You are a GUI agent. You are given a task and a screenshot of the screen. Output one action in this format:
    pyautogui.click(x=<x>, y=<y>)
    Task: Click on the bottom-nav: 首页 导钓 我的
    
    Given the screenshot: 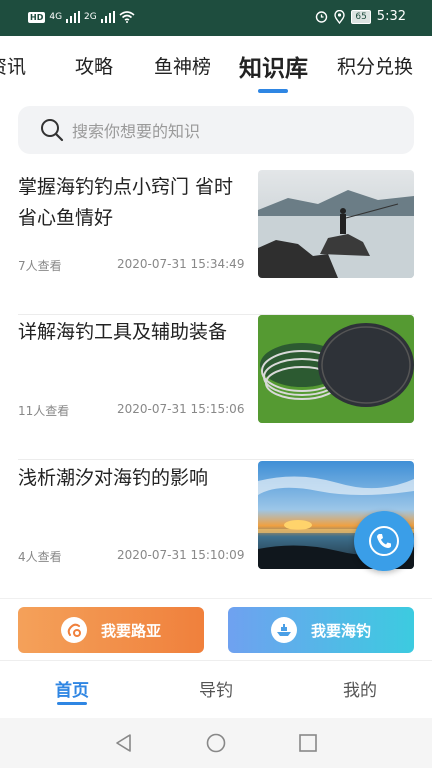 What is the action you would take?
    pyautogui.click(x=216, y=689)
    